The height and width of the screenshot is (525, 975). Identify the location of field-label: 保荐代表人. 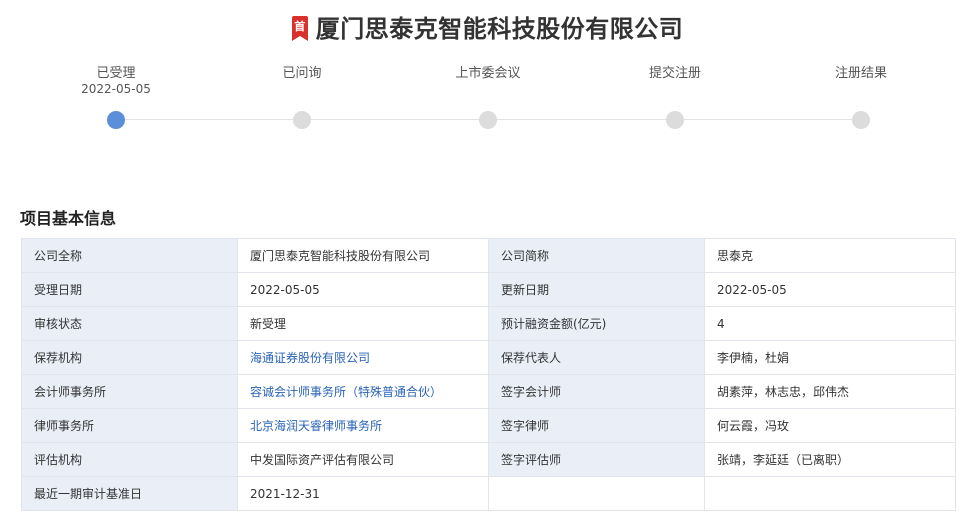
(596, 357).